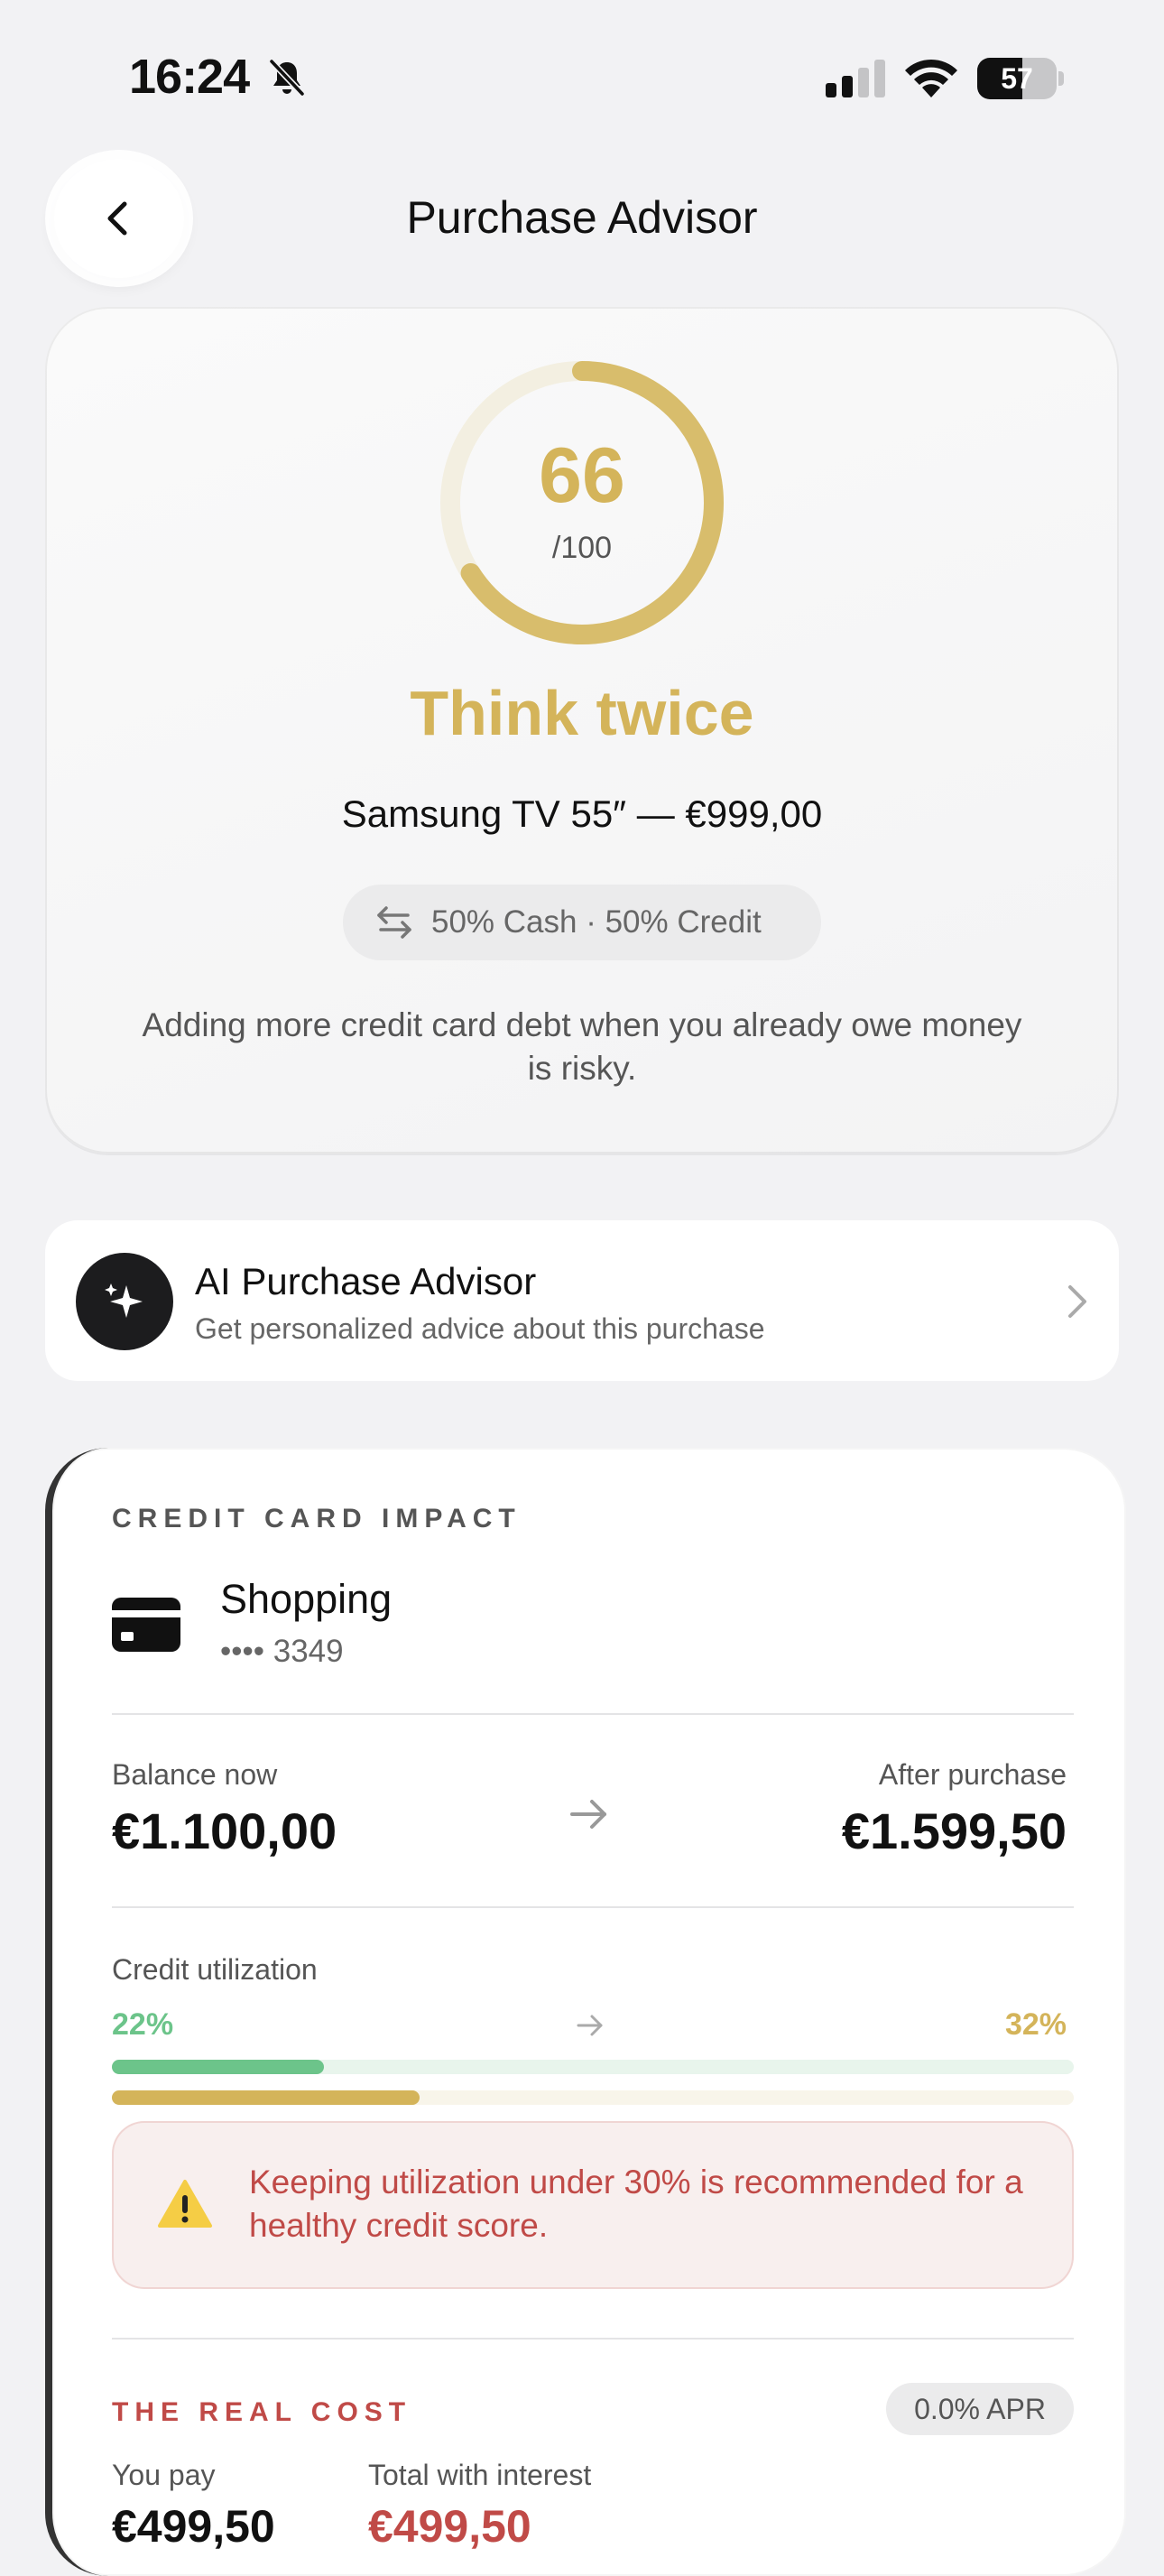 This screenshot has width=1164, height=2576. I want to click on battery-level-text: 57, so click(1017, 78).